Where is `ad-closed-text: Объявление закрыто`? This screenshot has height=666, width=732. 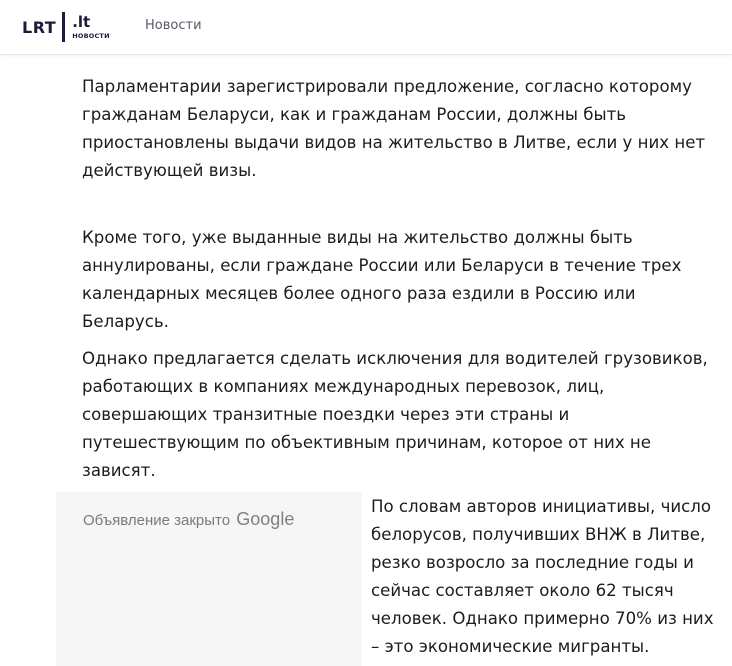 ad-closed-text: Объявление закрыто is located at coordinates (157, 520).